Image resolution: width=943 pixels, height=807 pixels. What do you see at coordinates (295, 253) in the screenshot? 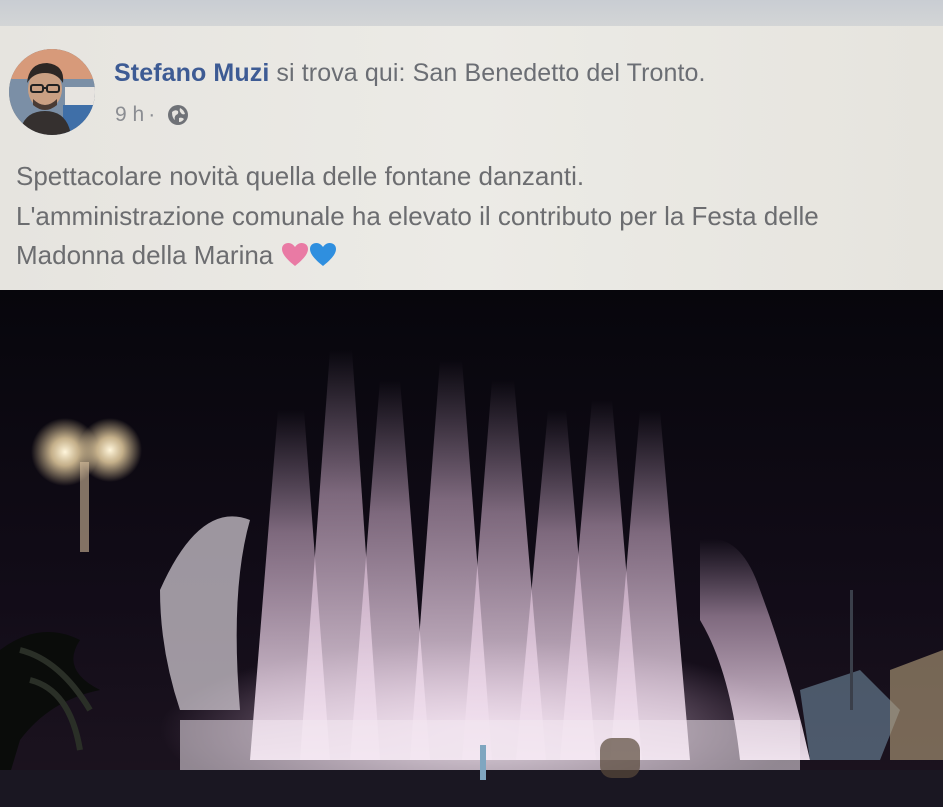
I see `pink-heart-icon` at bounding box center [295, 253].